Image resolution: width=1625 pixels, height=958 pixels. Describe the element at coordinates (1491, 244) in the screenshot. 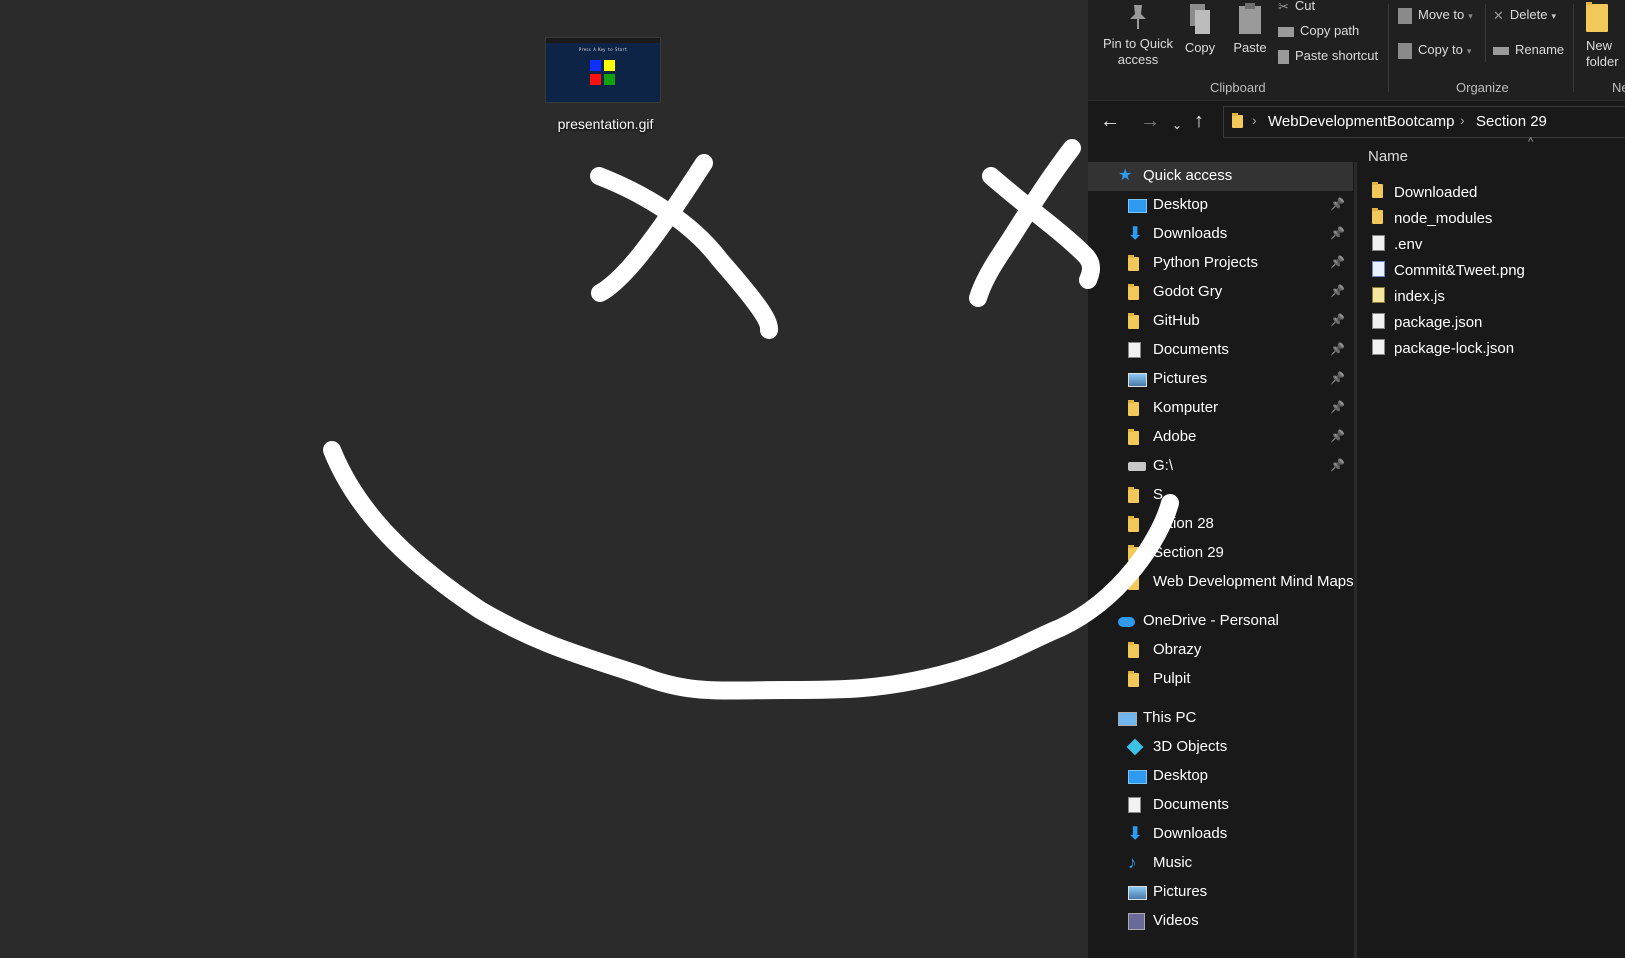

I see `file-row: .env` at that location.